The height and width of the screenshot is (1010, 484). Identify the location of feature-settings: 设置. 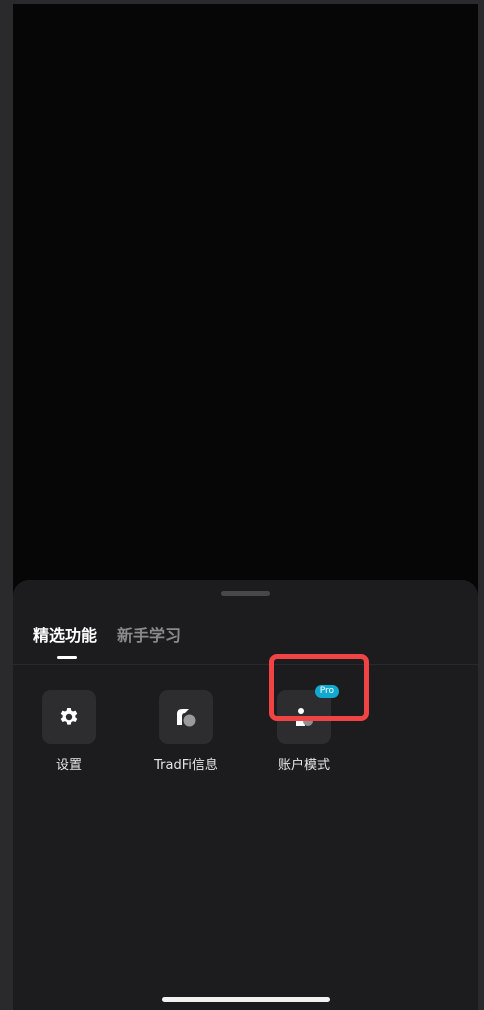
(69, 731).